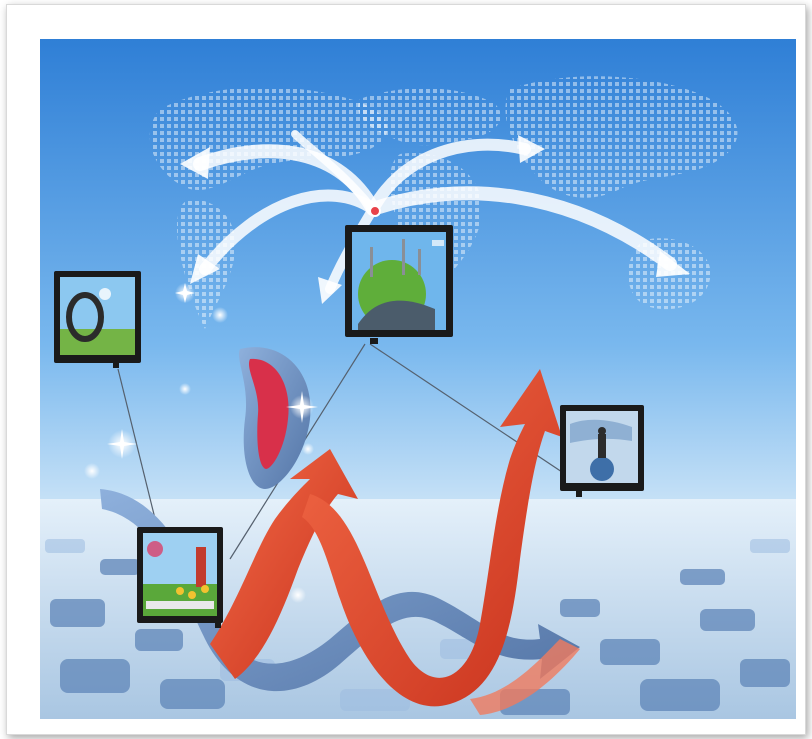 This screenshot has width=812, height=739. What do you see at coordinates (602, 451) in the screenshot?
I see `monitor-right` at bounding box center [602, 451].